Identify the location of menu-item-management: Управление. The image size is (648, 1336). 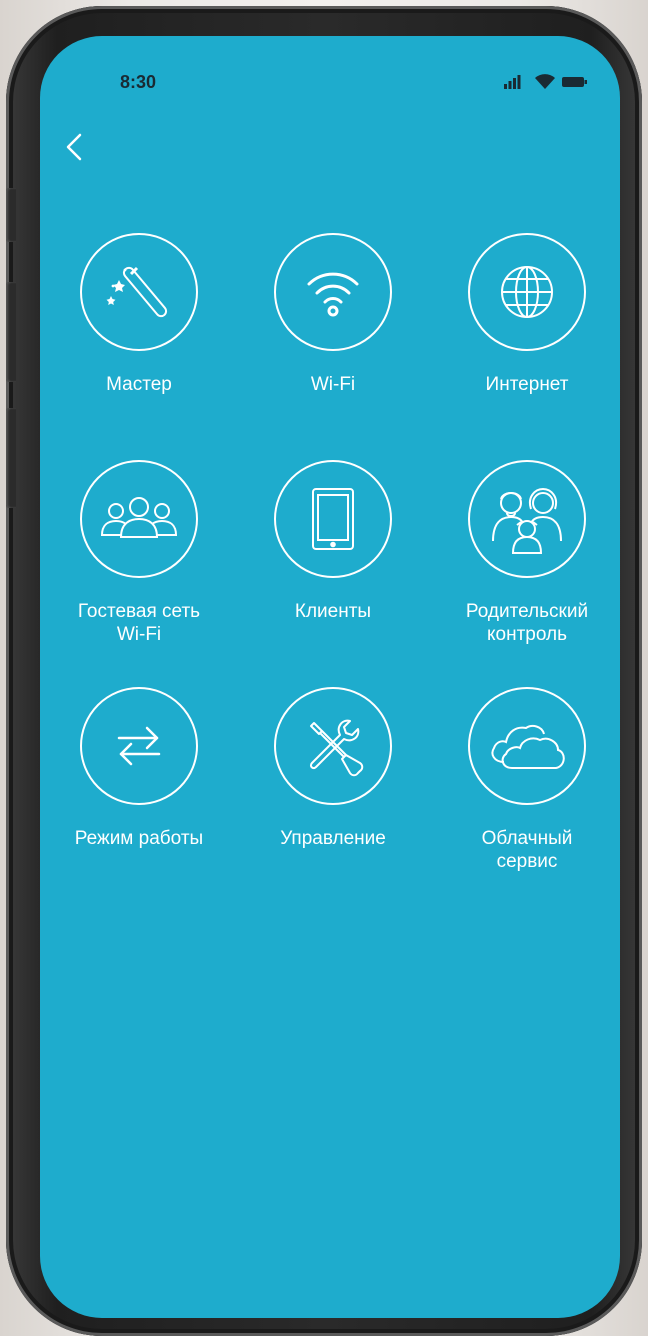
(333, 768).